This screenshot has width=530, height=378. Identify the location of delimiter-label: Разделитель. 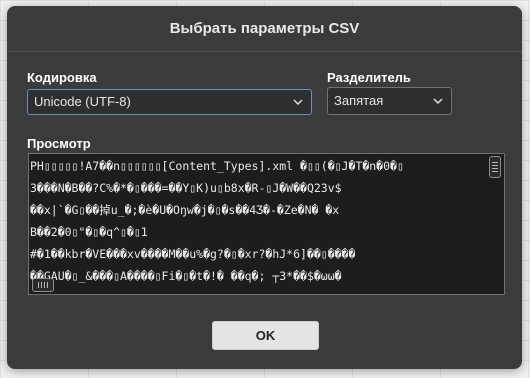
(369, 77).